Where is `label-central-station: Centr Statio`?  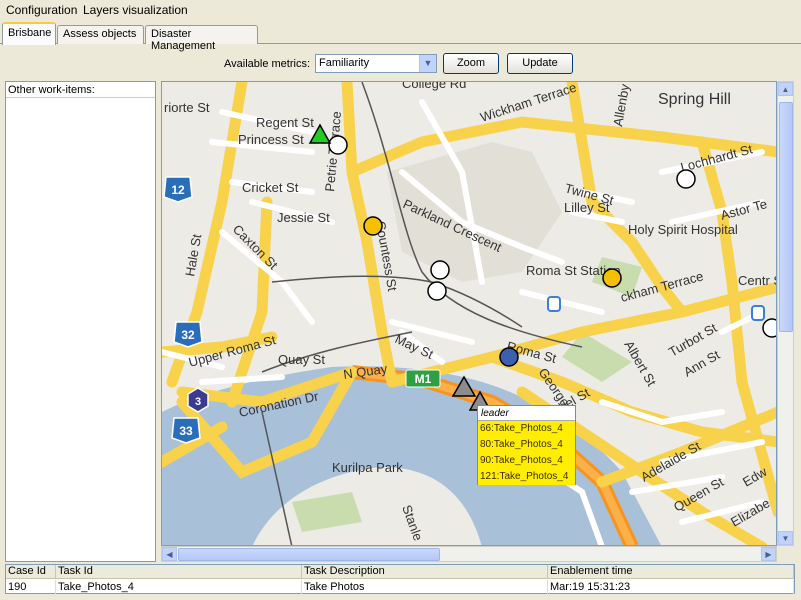 label-central-station: Centr Statio is located at coordinates (757, 280).